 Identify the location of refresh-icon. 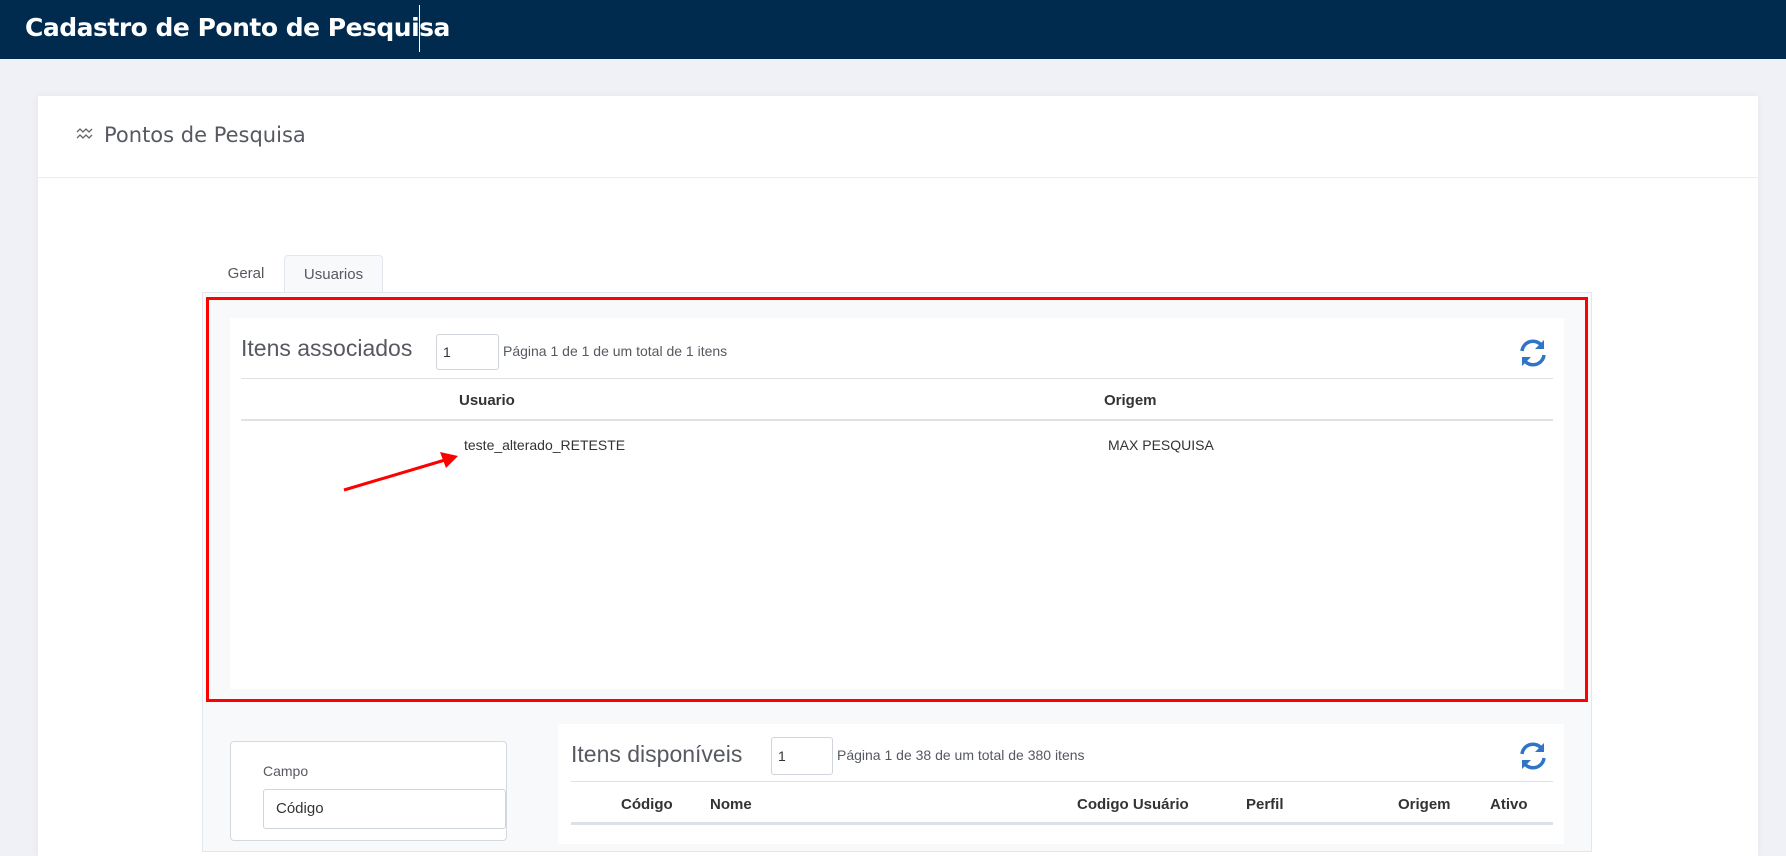
(1533, 756).